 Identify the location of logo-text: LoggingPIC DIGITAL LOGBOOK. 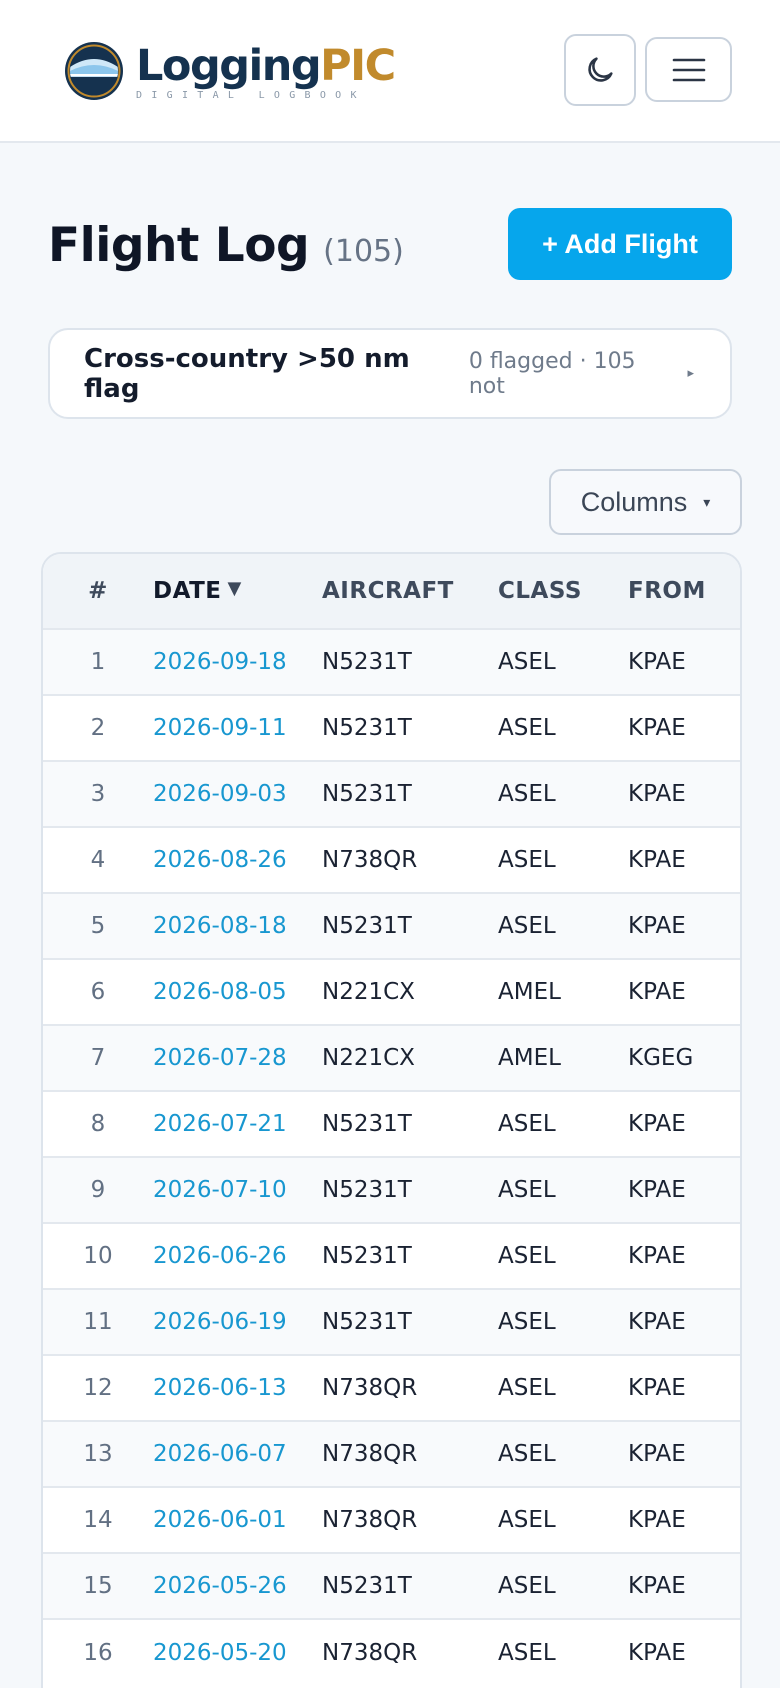
(266, 71).